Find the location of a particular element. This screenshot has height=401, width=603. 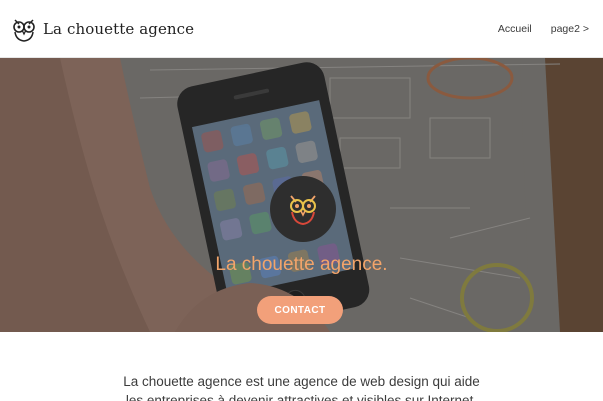

nav-link-accueil: Accueil is located at coordinates (515, 29).